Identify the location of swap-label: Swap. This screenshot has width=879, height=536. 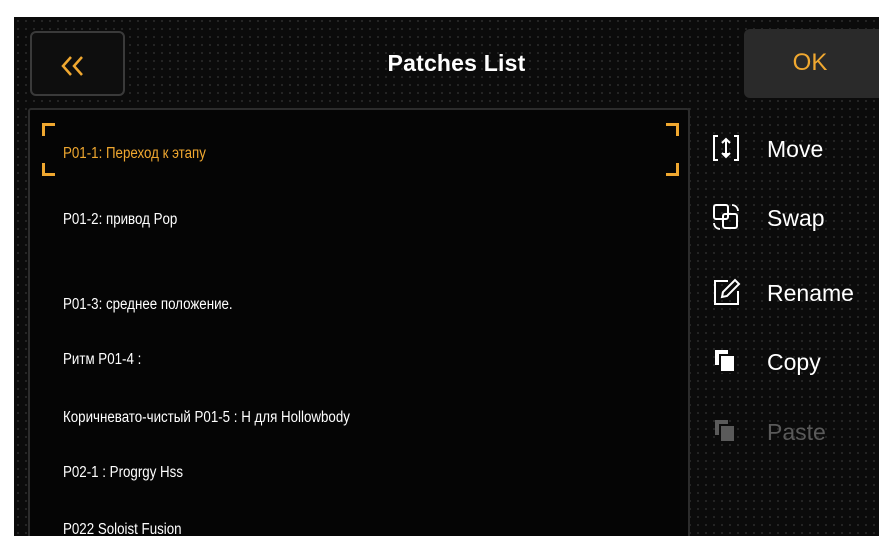
(796, 218).